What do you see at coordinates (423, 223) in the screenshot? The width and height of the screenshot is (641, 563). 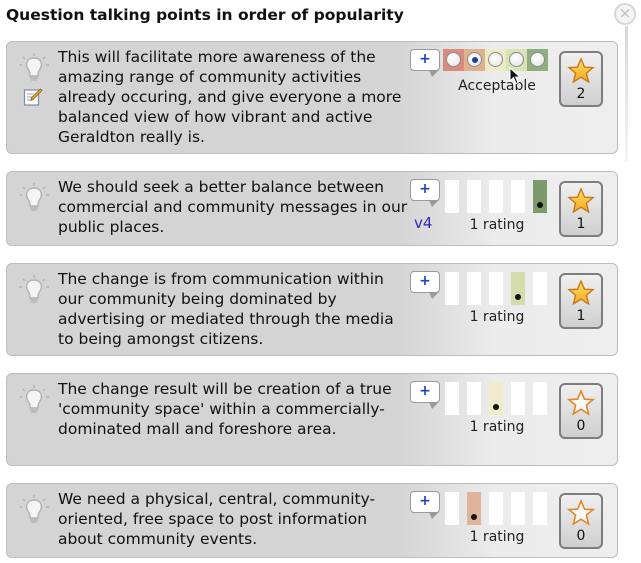 I see `version-link: v4` at bounding box center [423, 223].